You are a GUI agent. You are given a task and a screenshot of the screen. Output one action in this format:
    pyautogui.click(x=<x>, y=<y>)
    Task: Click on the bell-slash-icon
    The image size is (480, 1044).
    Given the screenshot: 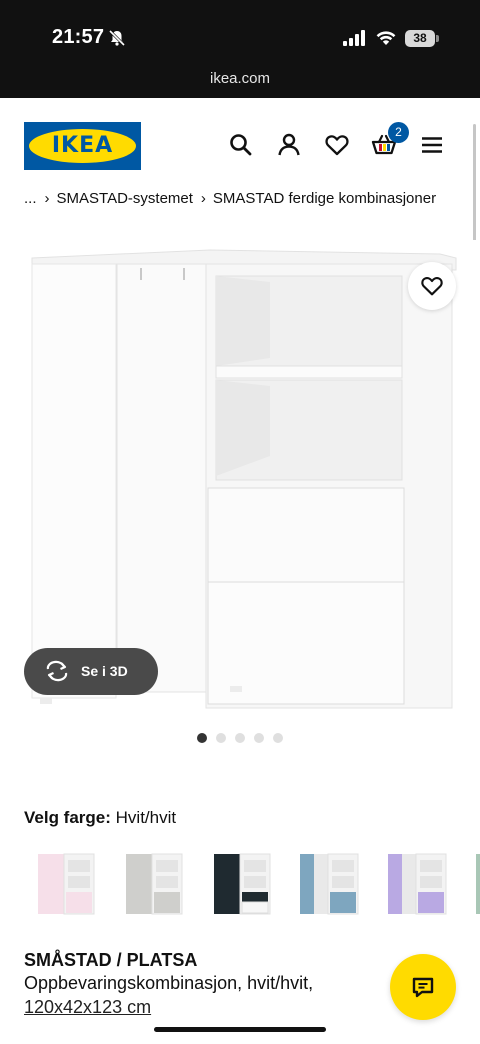 What is the action you would take?
    pyautogui.click(x=117, y=38)
    